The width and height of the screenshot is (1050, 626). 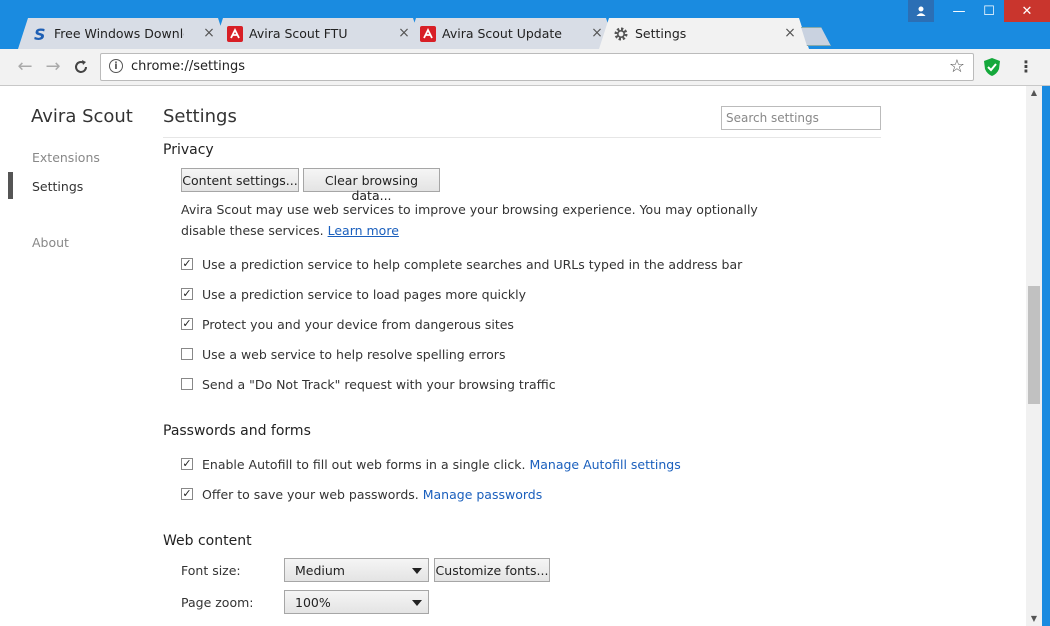 What do you see at coordinates (313, 602) in the screenshot?
I see `page-zoom-value: 100%` at bounding box center [313, 602].